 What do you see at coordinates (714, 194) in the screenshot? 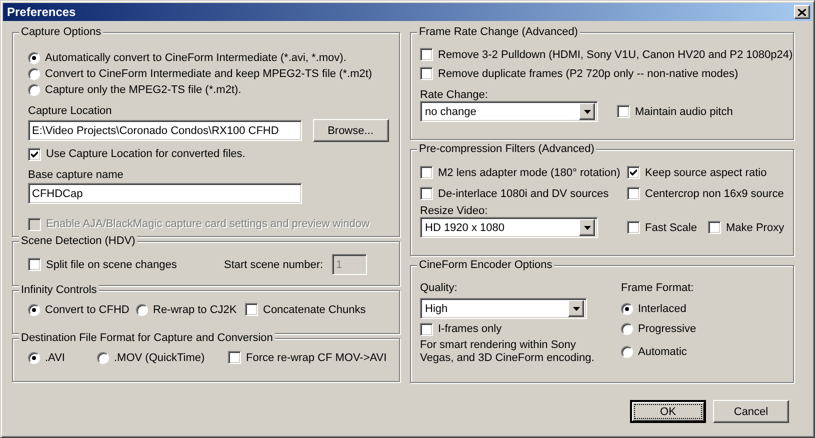
I see `checkbox-label: Centercrop non 16x9 source` at bounding box center [714, 194].